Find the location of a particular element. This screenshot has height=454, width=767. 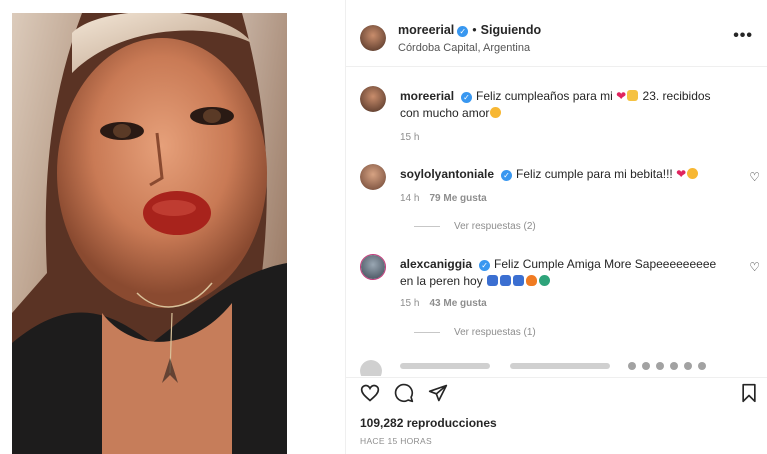

text-placeholder is located at coordinates (560, 366).